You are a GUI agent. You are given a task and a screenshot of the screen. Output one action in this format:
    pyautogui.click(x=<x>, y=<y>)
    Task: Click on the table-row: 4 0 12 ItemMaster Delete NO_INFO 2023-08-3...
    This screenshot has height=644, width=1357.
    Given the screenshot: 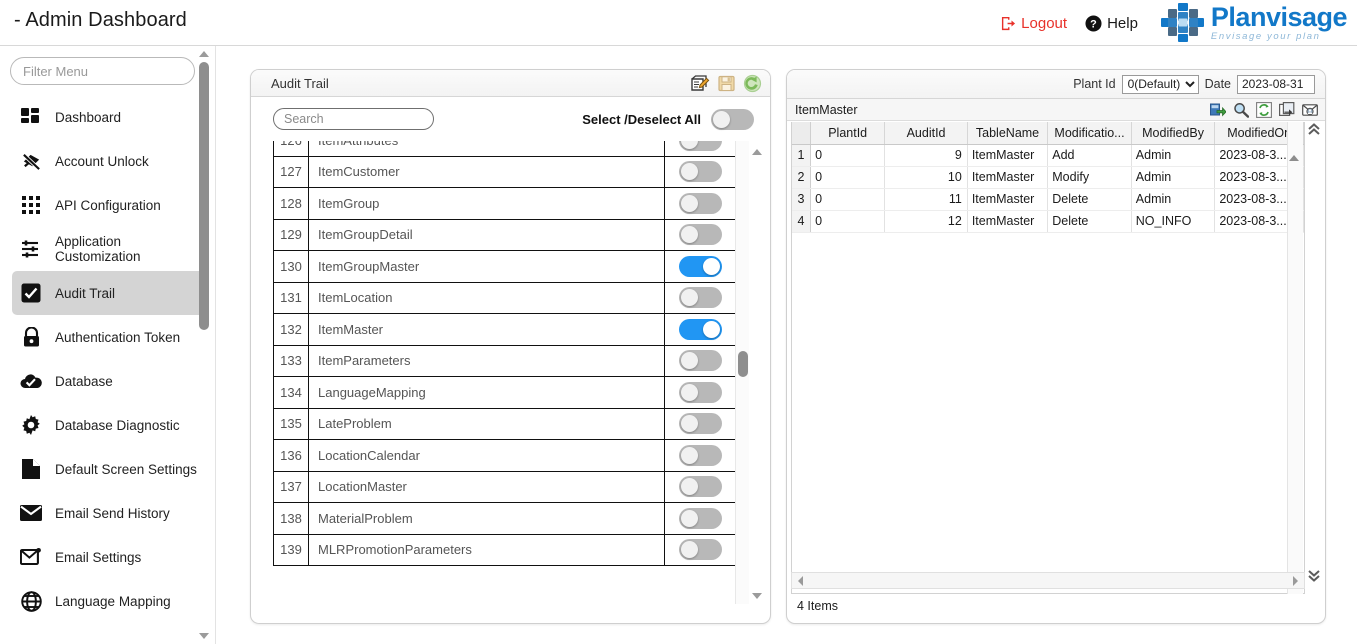 What is the action you would take?
    pyautogui.click(x=1048, y=221)
    